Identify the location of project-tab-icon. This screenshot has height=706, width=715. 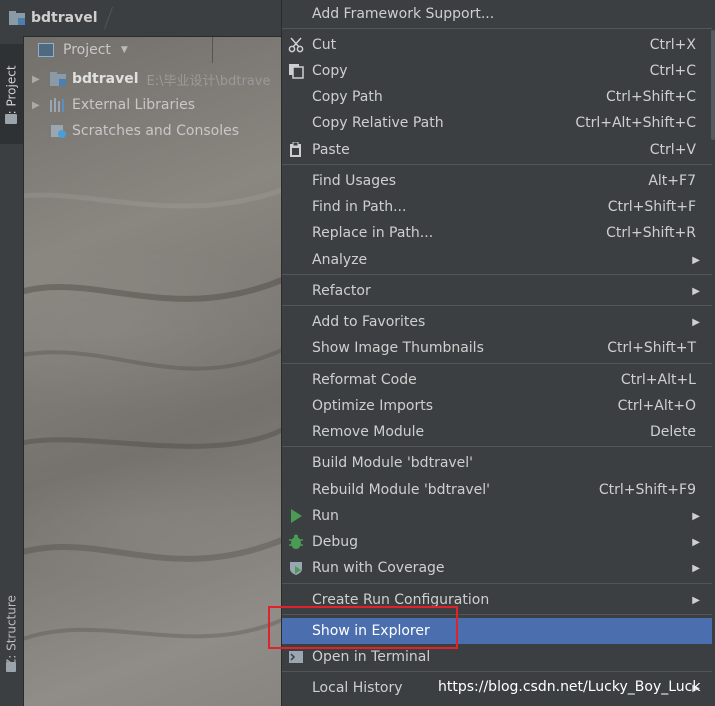
(11, 119).